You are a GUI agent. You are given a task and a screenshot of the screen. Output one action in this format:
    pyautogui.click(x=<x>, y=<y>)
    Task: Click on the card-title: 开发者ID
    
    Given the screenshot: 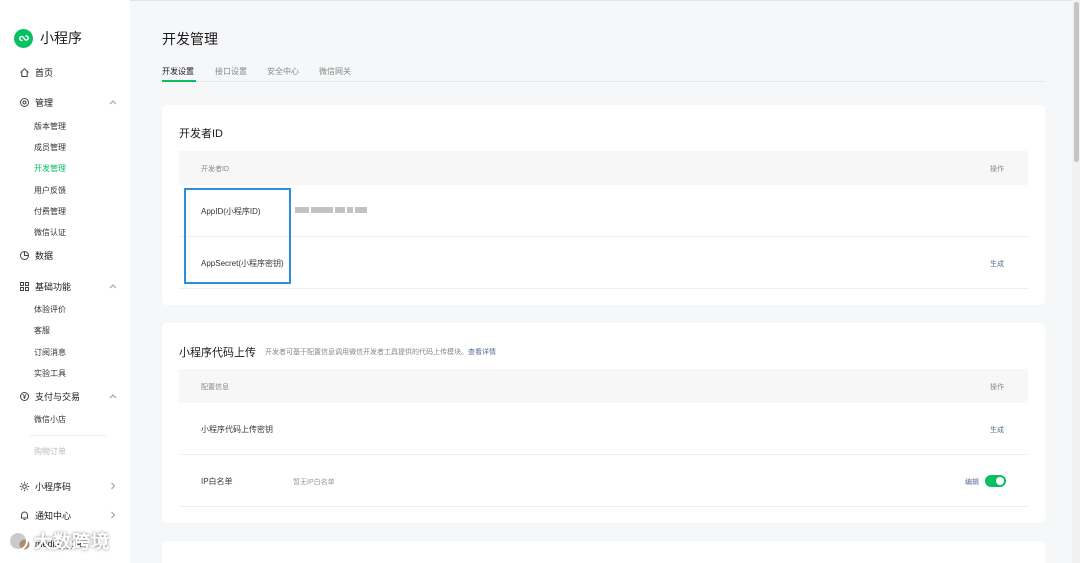 What is the action you would take?
    pyautogui.click(x=201, y=134)
    